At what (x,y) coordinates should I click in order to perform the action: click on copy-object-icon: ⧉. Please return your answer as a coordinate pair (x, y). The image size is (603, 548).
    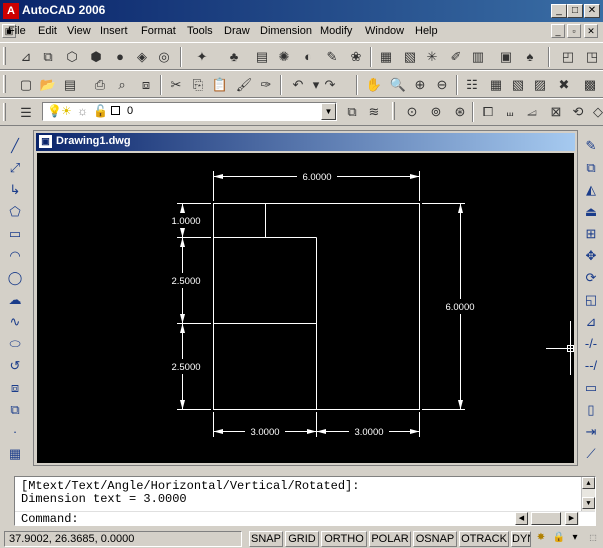
    Looking at the image, I should click on (591, 168).